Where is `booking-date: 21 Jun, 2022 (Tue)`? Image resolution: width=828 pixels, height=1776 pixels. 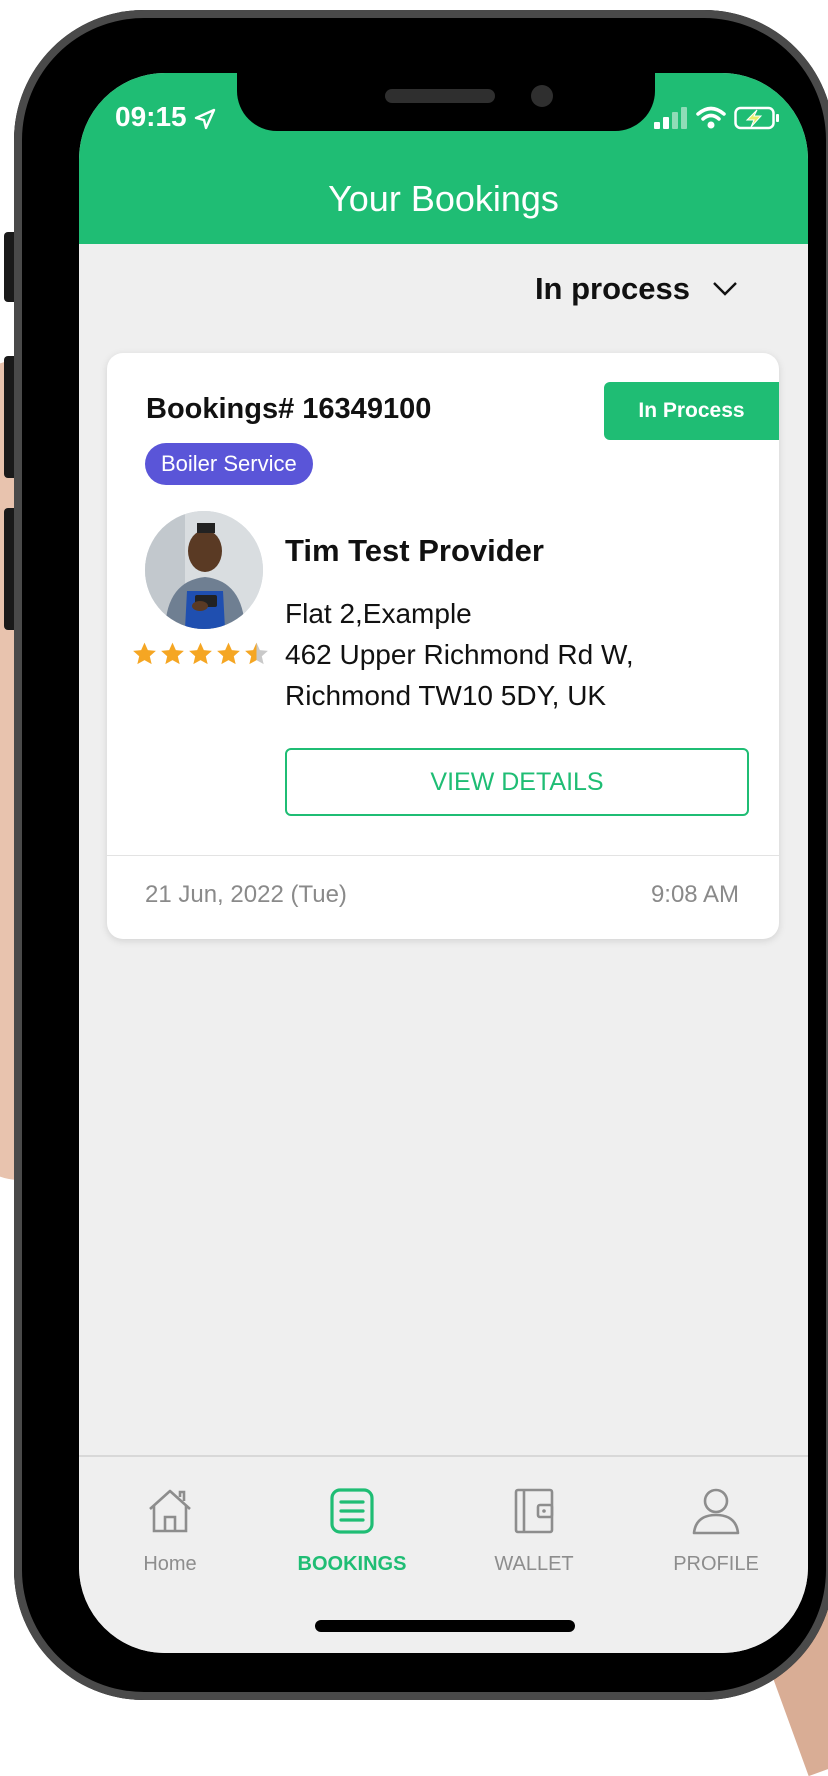
booking-date: 21 Jun, 2022 (Tue) is located at coordinates (246, 894).